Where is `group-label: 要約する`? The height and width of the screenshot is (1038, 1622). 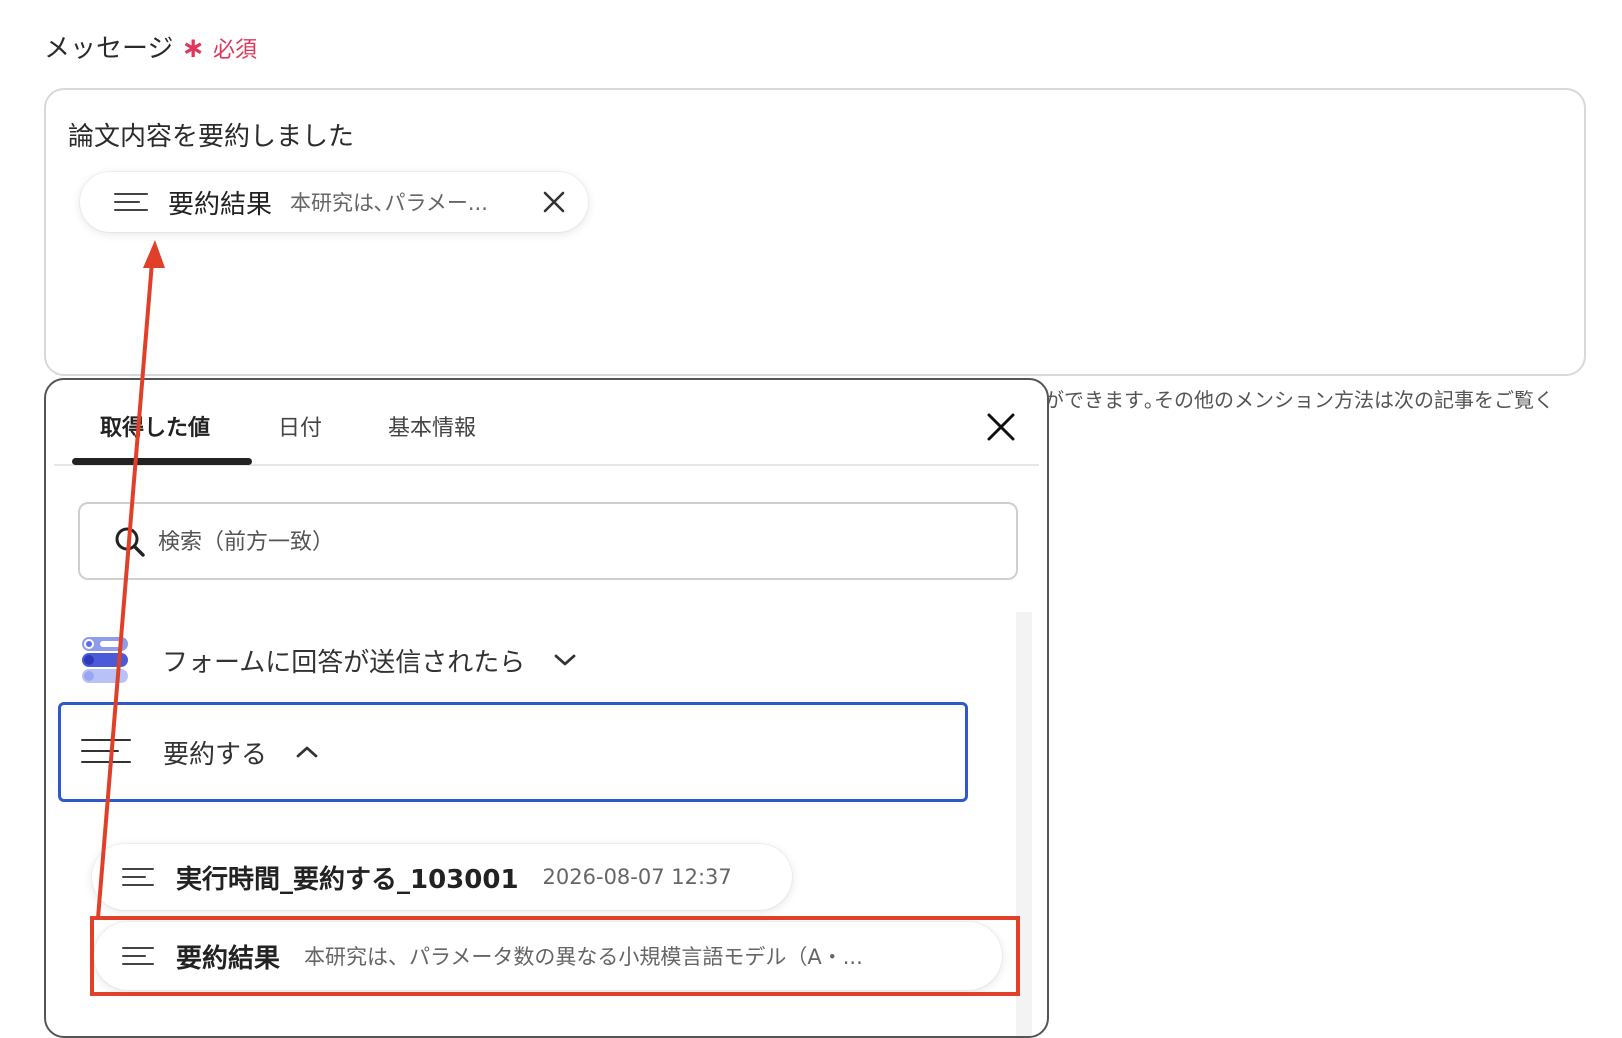
group-label: 要約する is located at coordinates (215, 754).